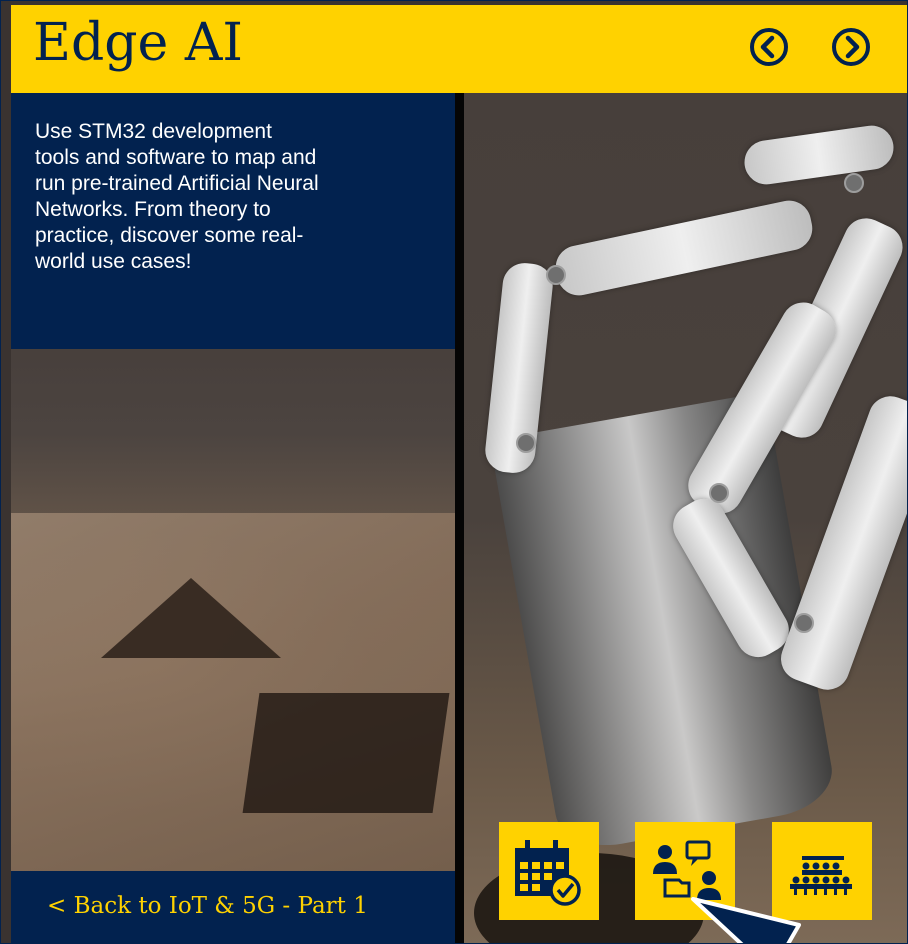 The image size is (908, 944). I want to click on back-link-bar: < Back to IoT & 5G - Part 1, so click(233, 907).